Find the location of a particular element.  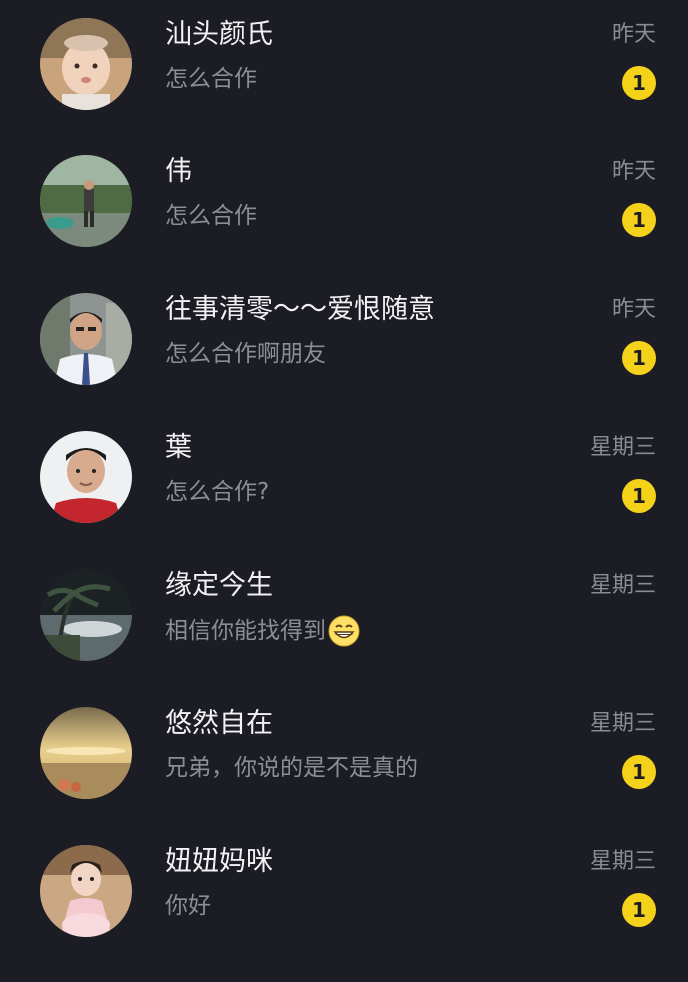

chat-name: 汕头颜氏 is located at coordinates (219, 34).